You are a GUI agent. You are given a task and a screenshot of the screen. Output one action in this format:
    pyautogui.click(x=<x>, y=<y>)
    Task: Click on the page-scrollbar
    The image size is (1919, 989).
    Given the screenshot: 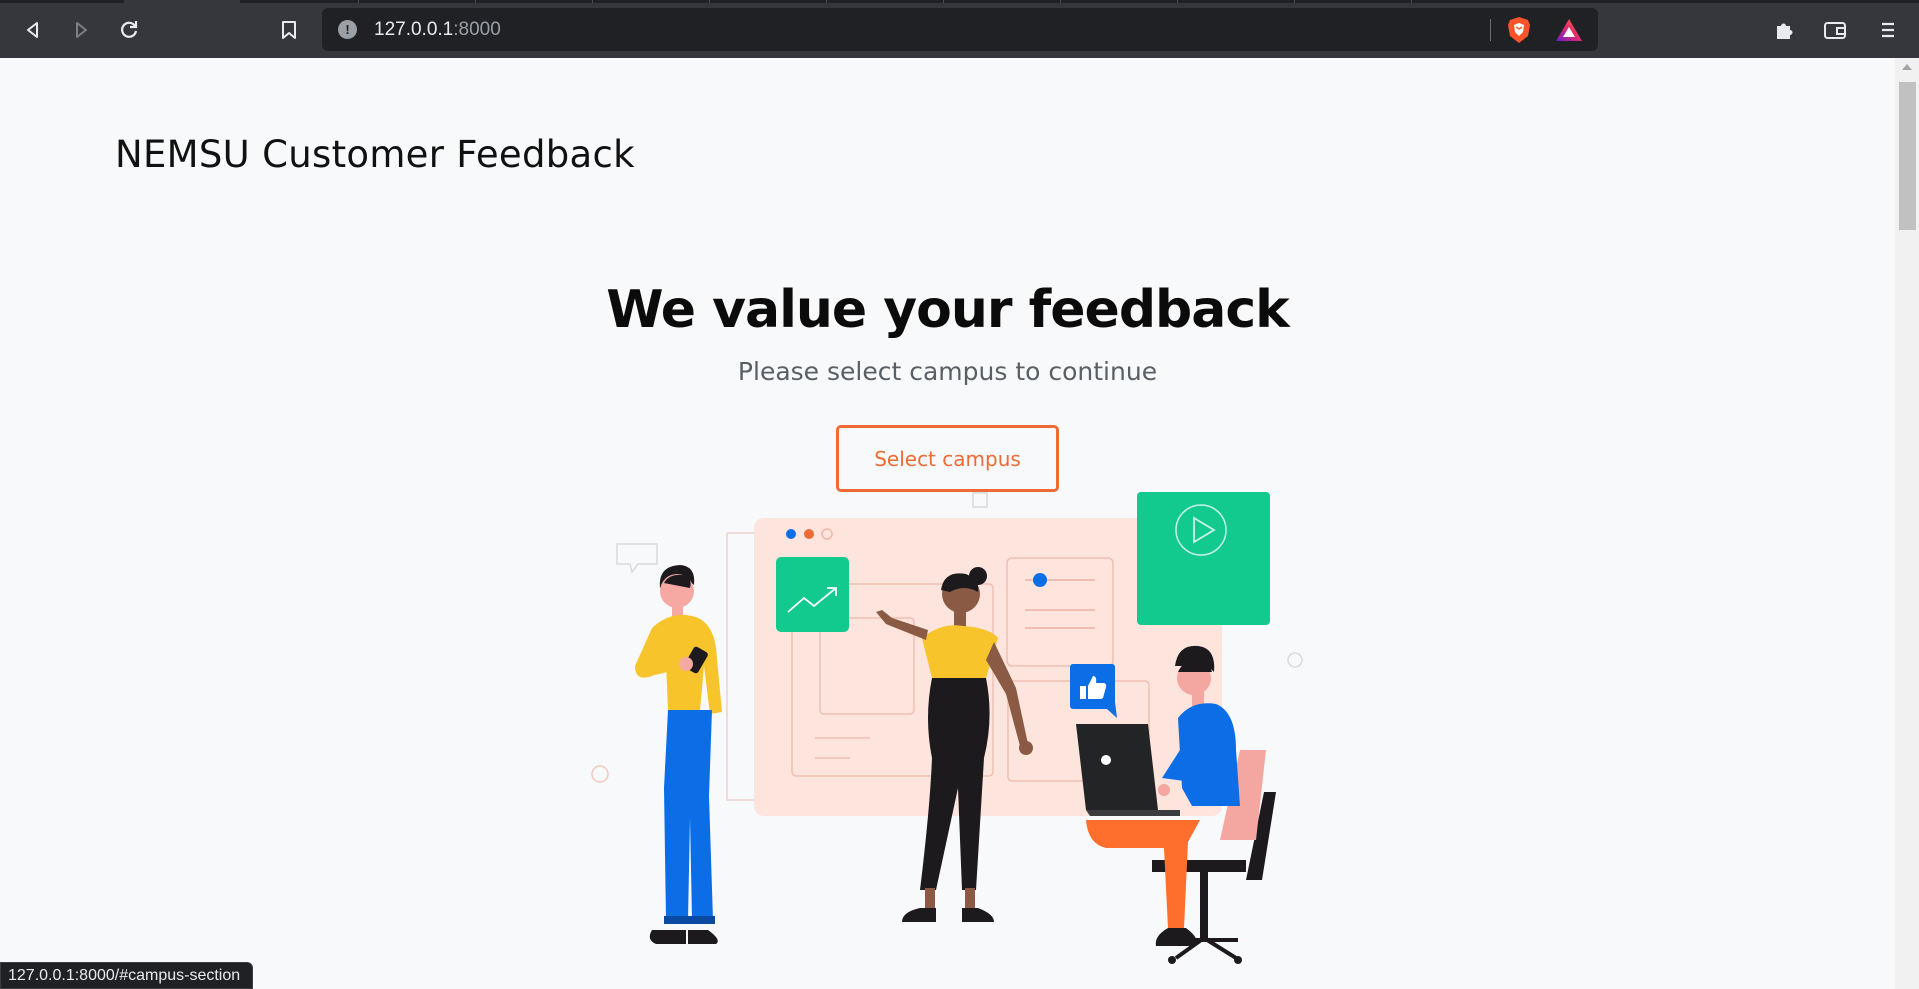 What is the action you would take?
    pyautogui.click(x=1907, y=523)
    